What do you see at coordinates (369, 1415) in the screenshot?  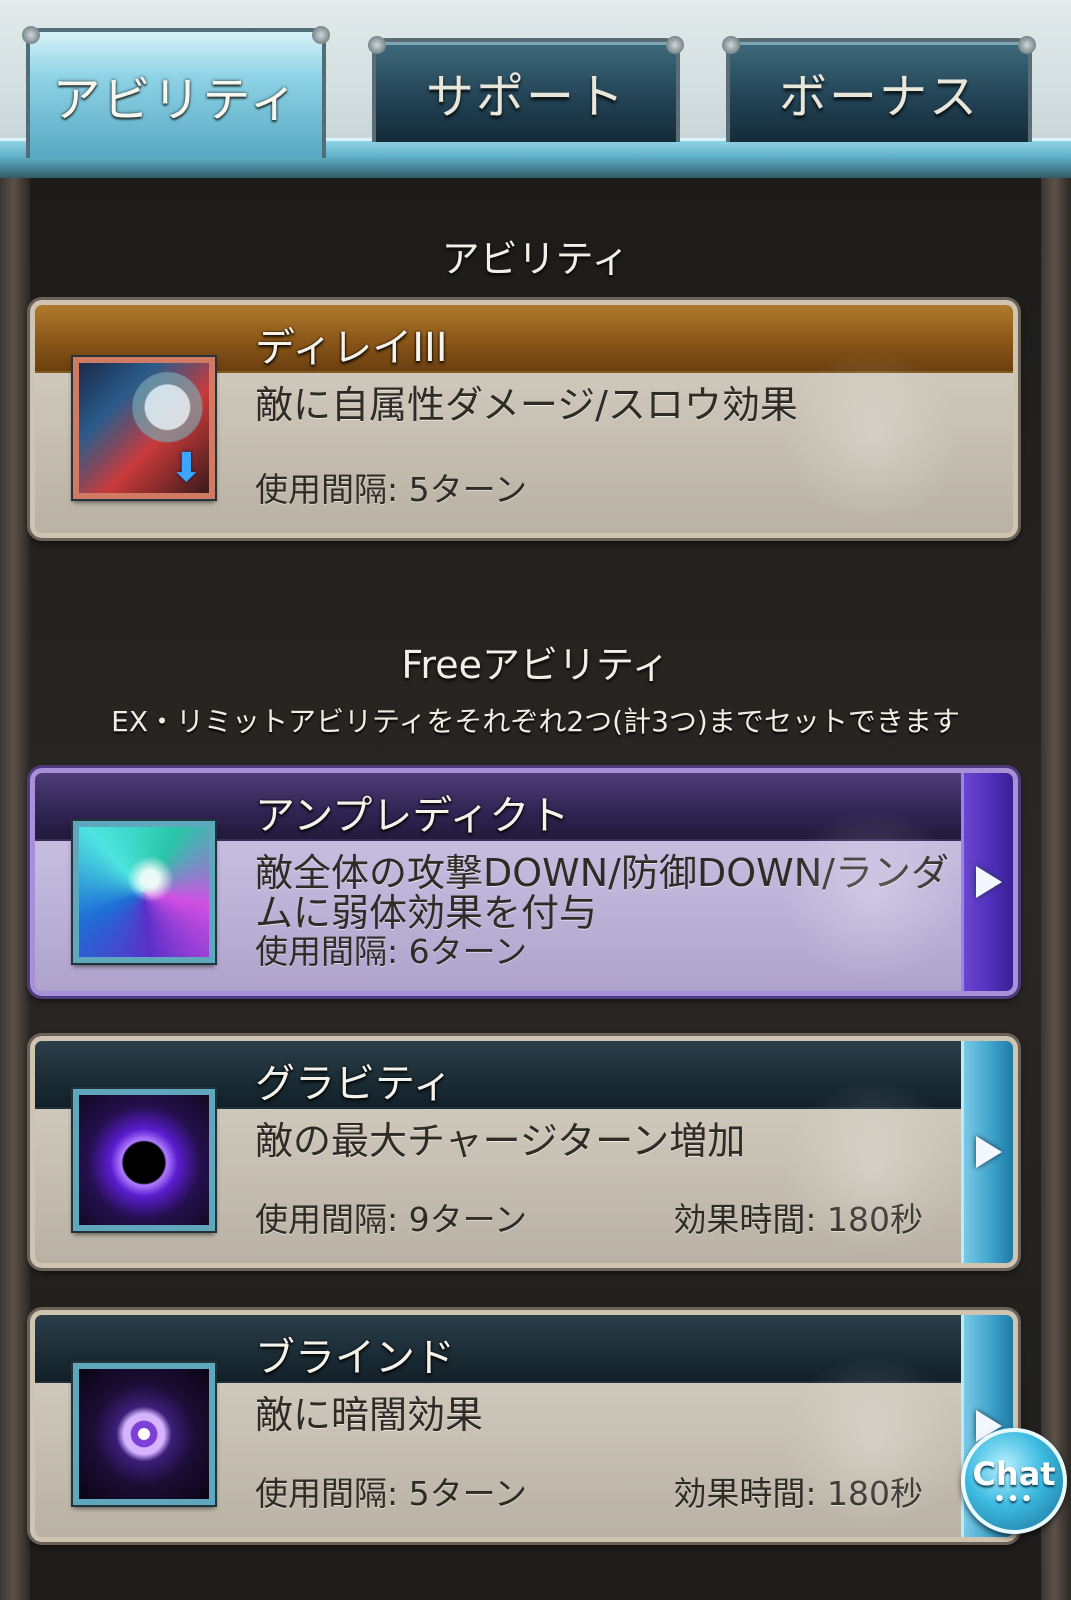 I see `ability-description: 敵に暗闇効果` at bounding box center [369, 1415].